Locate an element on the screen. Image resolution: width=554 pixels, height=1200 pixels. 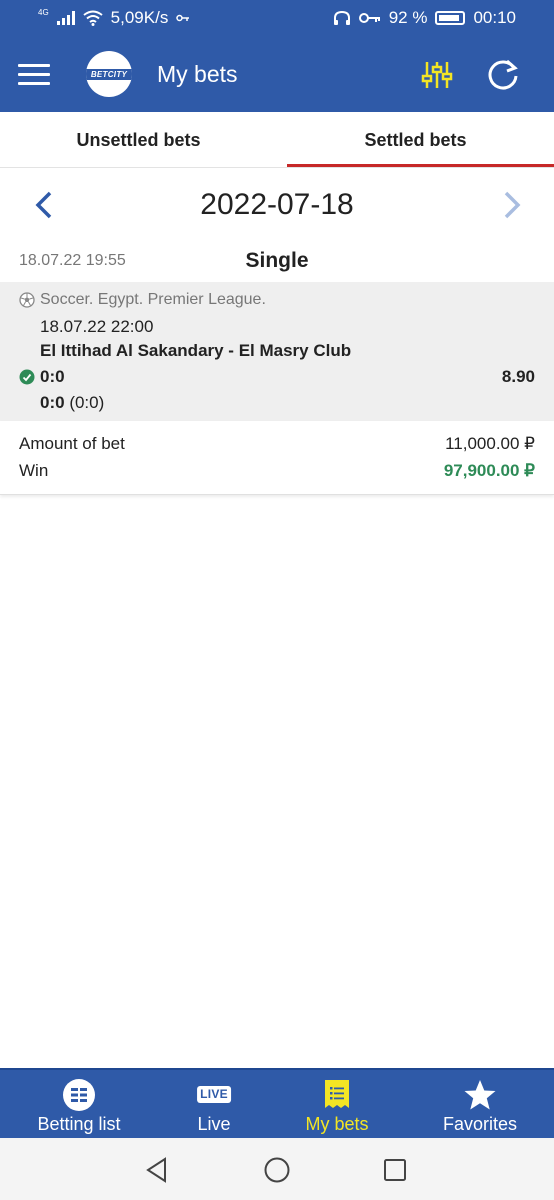
status-bar-right: 92 % 00:10 is located at coordinates (424, 18).